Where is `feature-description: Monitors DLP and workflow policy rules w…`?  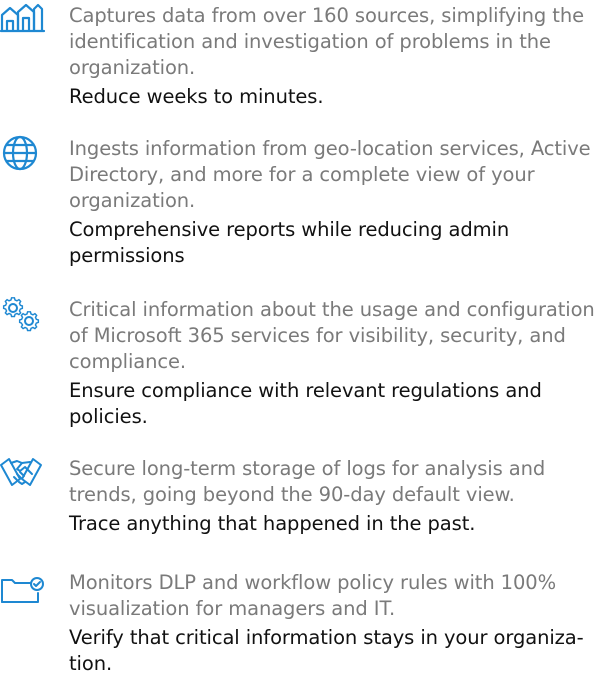 feature-description: Monitors DLP and workflow policy rules w… is located at coordinates (313, 595).